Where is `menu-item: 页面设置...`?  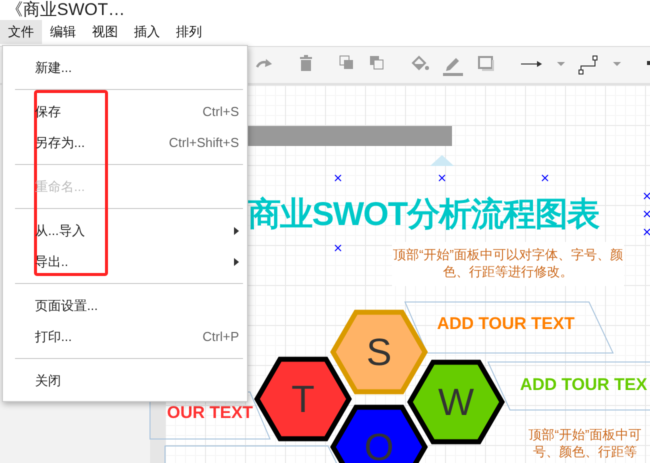
menu-item: 页面设置... is located at coordinates (66, 305).